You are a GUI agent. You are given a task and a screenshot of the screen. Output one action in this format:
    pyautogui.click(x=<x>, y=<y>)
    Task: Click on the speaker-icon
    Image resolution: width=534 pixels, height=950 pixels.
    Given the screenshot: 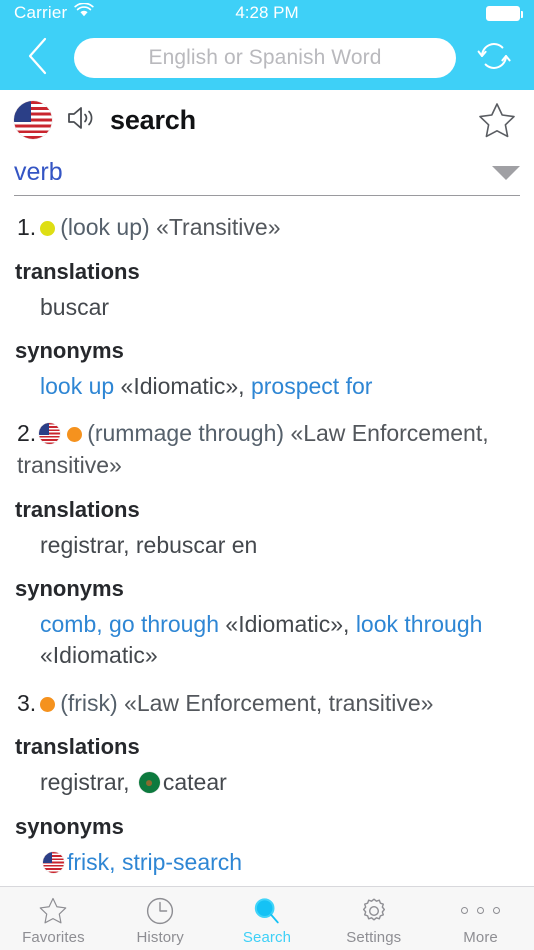 What is the action you would take?
    pyautogui.click(x=80, y=117)
    